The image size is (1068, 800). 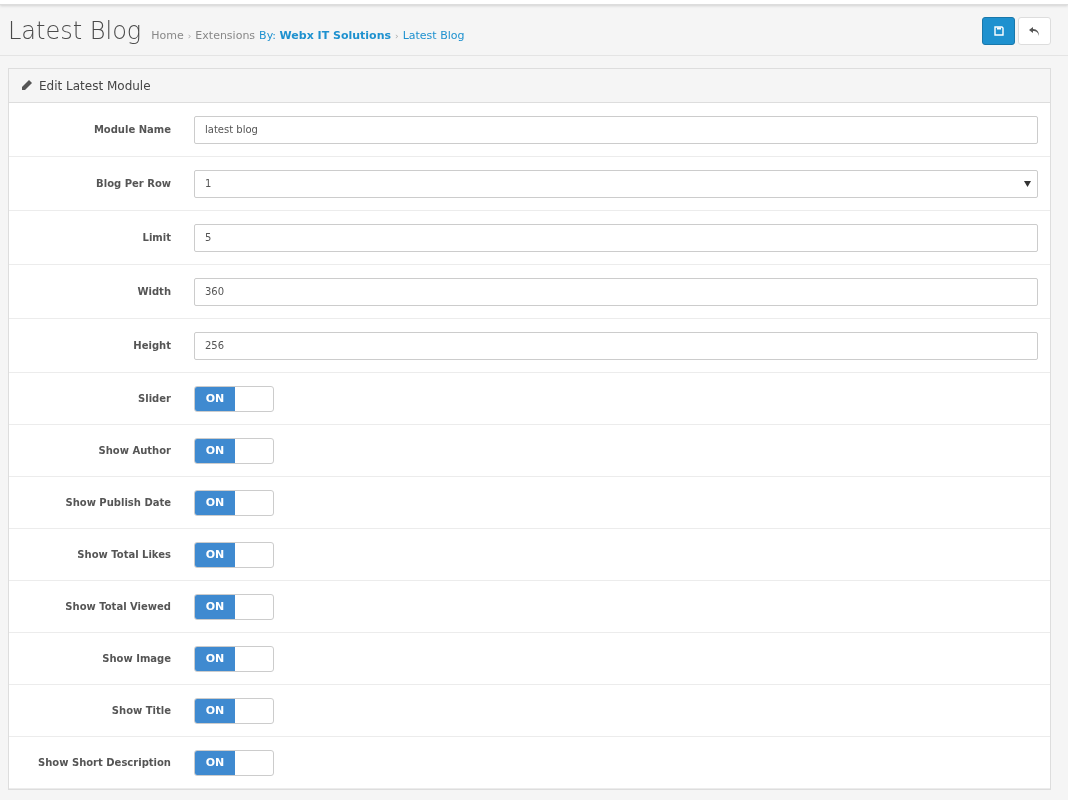 I want to click on save-icon, so click(x=998, y=31).